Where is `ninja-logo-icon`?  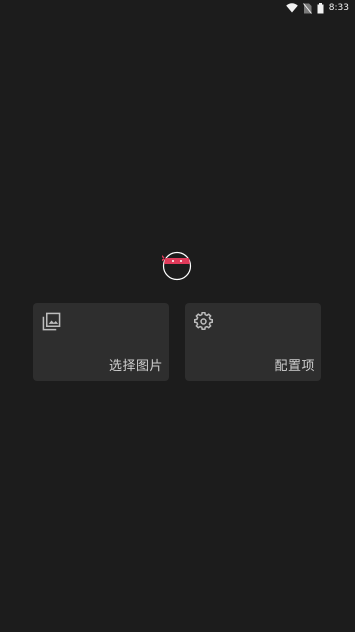 ninja-logo-icon is located at coordinates (177, 266).